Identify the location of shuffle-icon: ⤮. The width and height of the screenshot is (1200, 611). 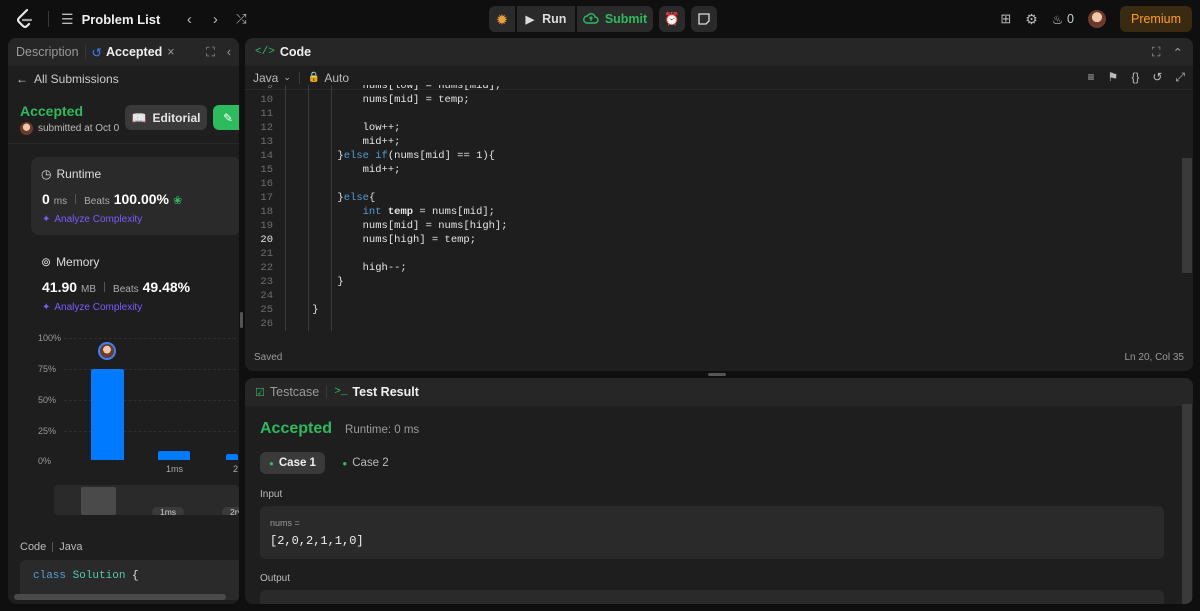
(241, 19).